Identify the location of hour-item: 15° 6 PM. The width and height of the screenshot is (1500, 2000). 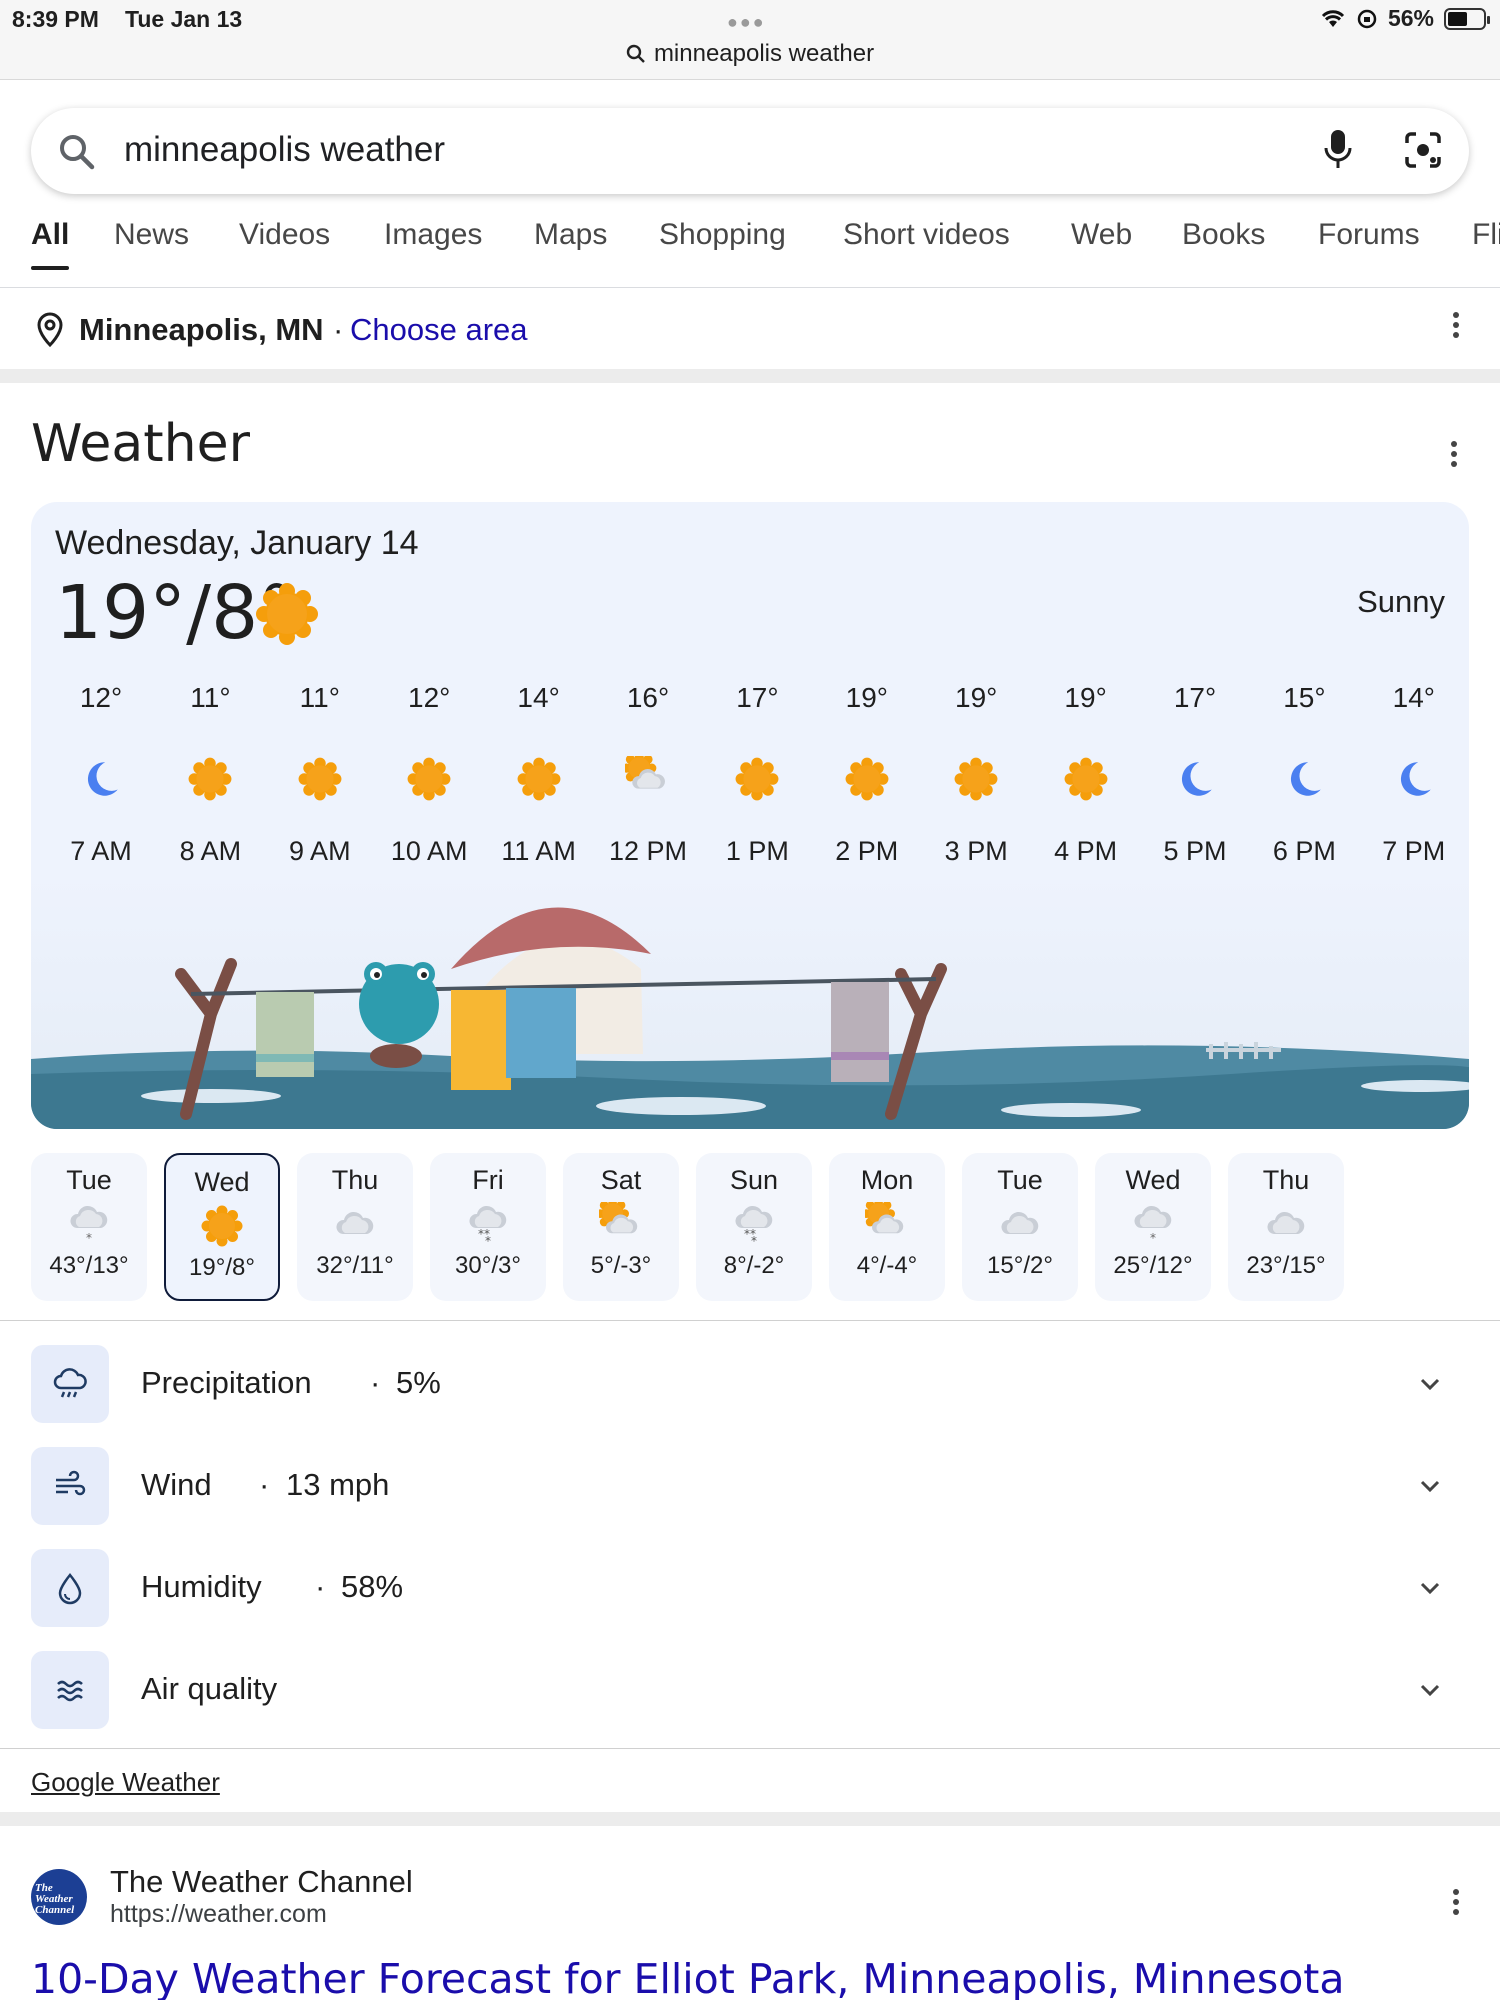
(1304, 774).